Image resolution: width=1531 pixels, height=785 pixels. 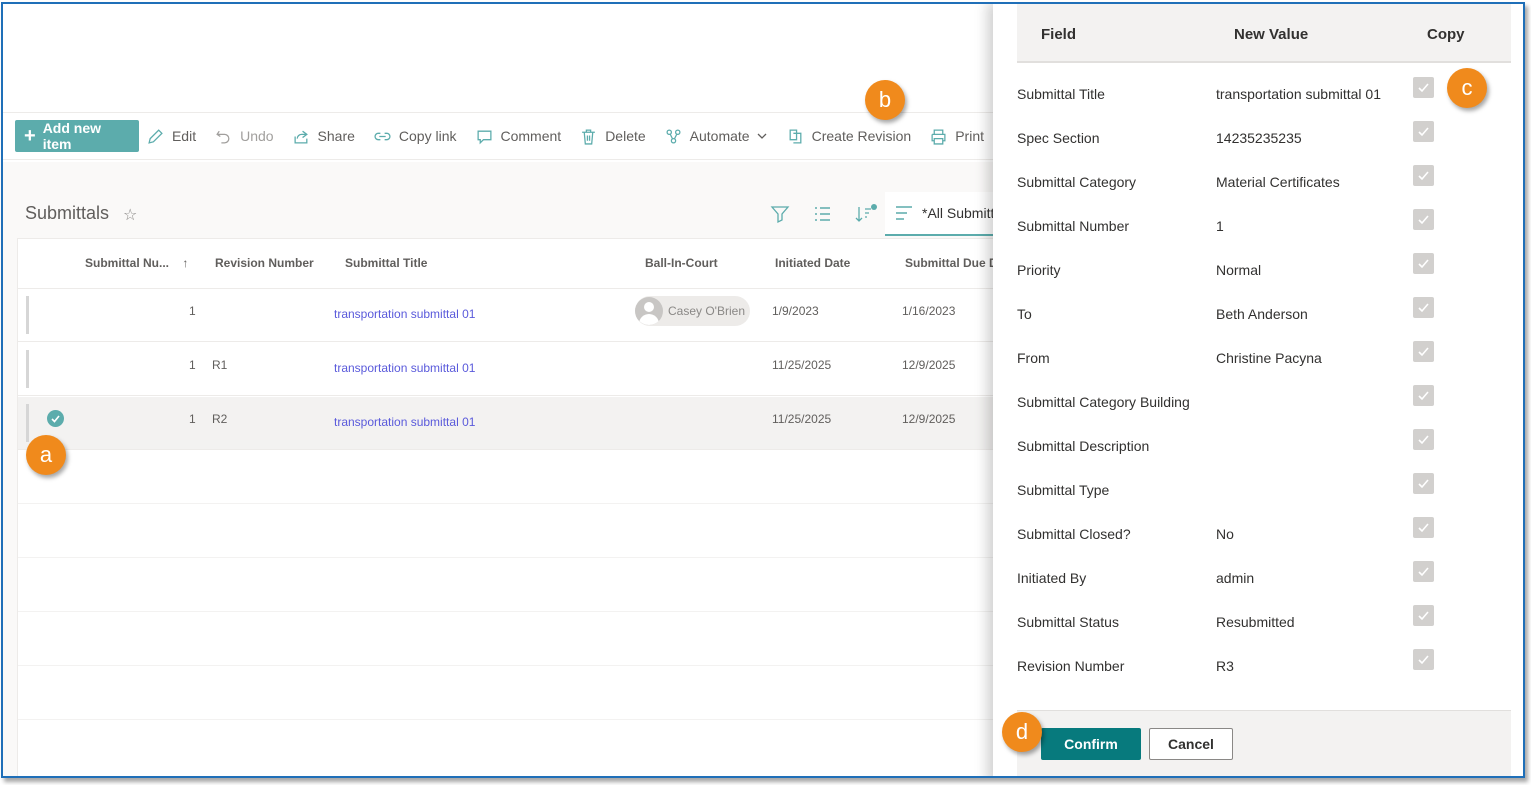 What do you see at coordinates (301, 137) in the screenshot?
I see `share-icon` at bounding box center [301, 137].